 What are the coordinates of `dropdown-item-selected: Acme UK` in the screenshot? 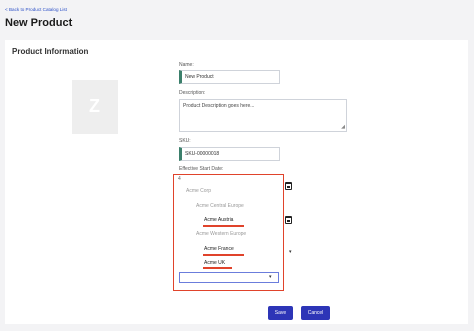 It's located at (214, 263).